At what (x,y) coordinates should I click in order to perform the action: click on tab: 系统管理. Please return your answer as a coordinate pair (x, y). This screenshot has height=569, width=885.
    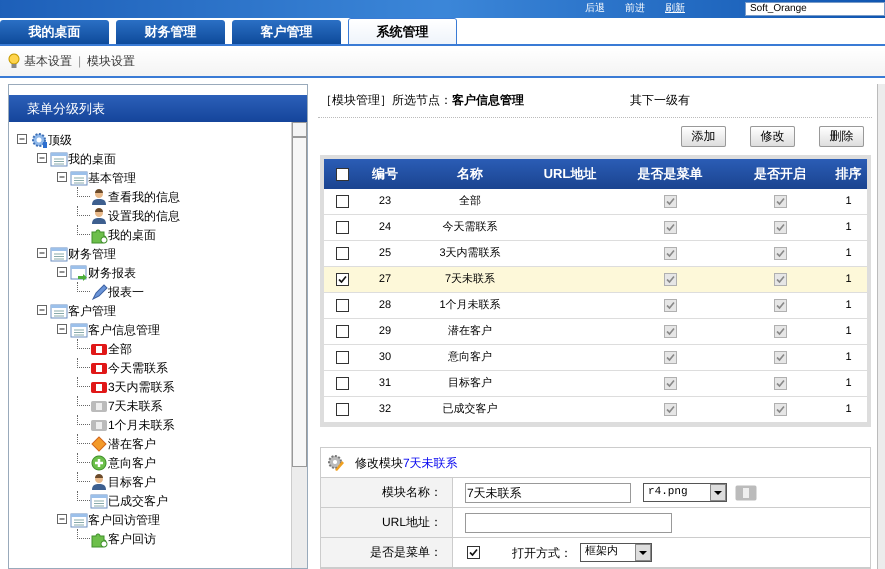
    Looking at the image, I should click on (402, 31).